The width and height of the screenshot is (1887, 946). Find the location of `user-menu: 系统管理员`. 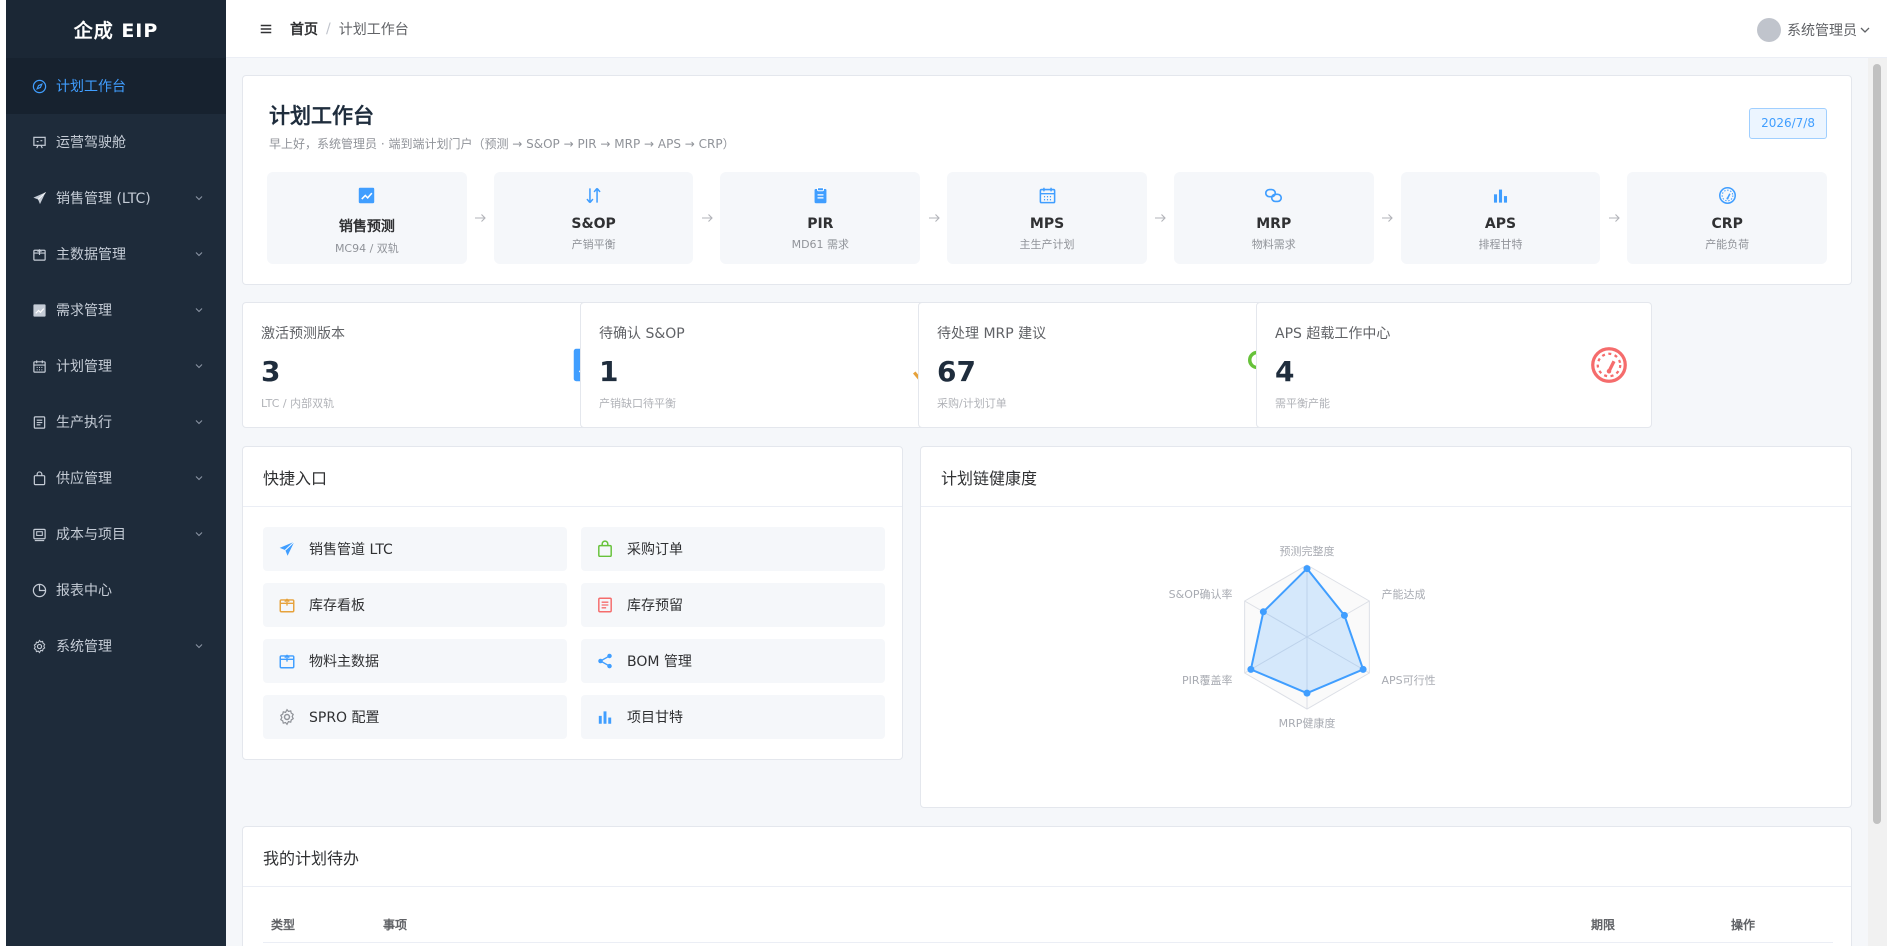

user-menu: 系统管理员 is located at coordinates (1814, 30).